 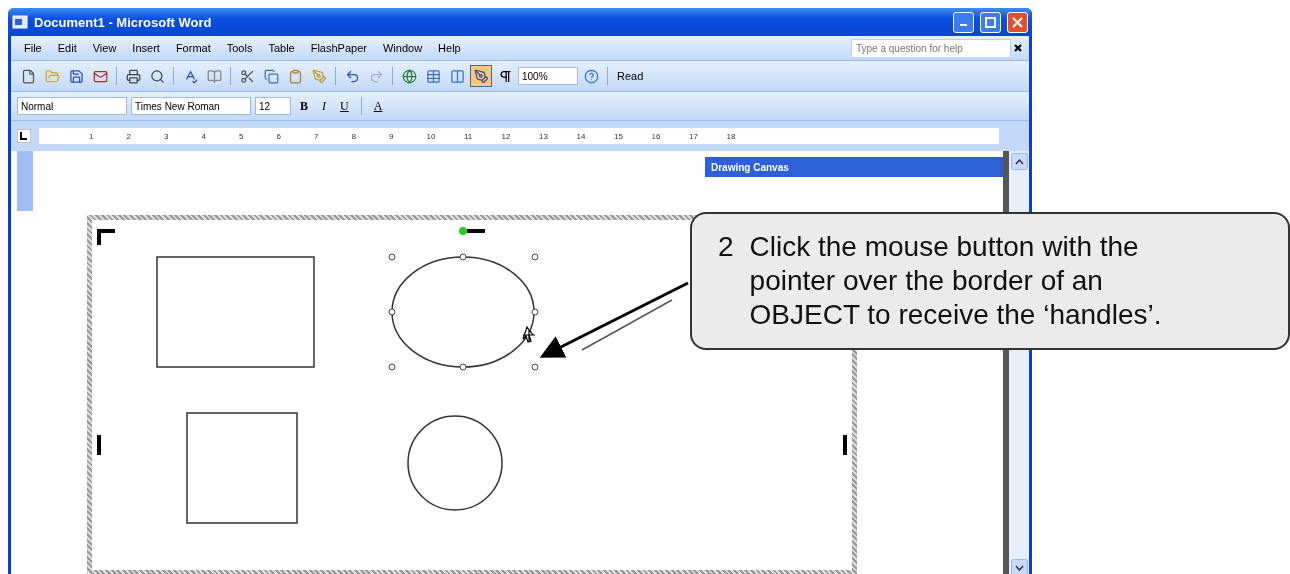 What do you see at coordinates (963, 22) in the screenshot?
I see `minimize-button` at bounding box center [963, 22].